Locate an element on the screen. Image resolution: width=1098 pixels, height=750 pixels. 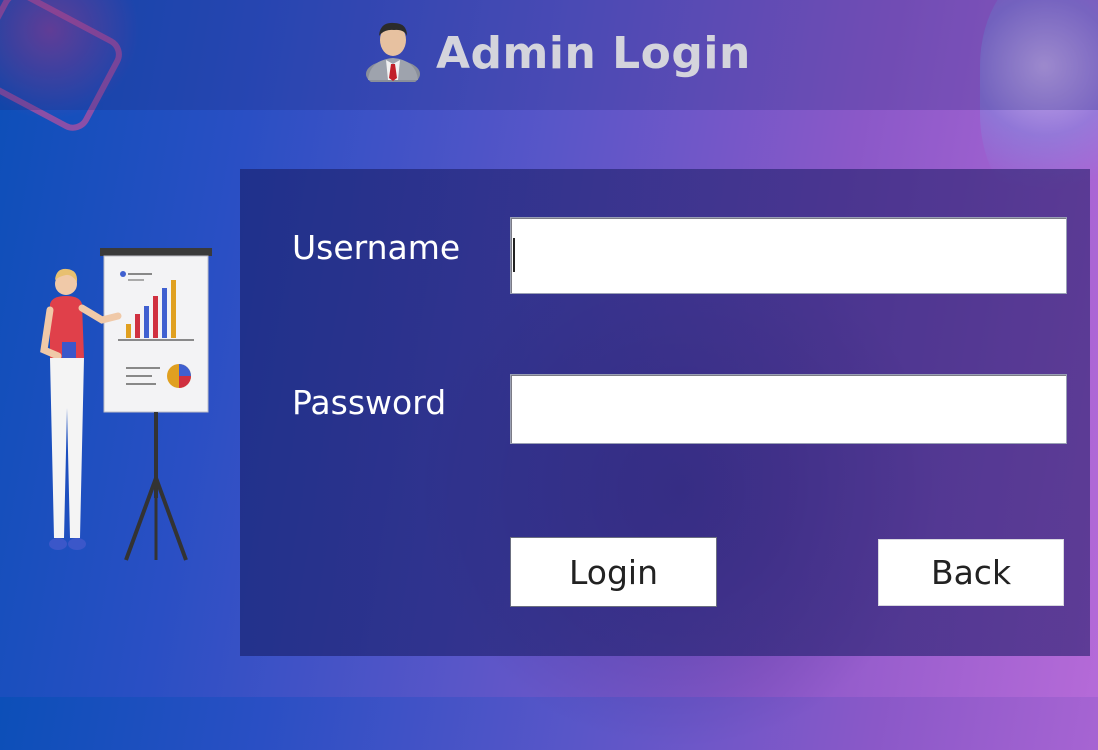
username-field-container is located at coordinates (788, 255).